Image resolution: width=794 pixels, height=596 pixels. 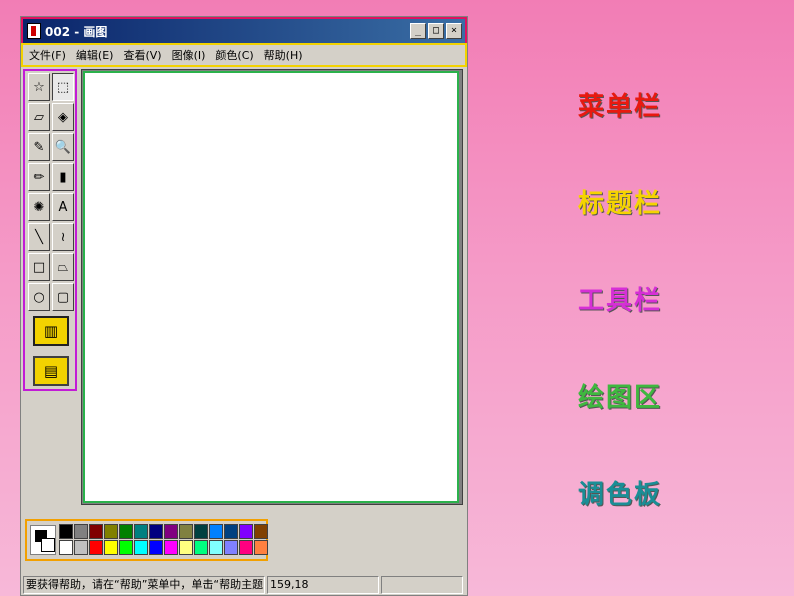 I want to click on pencil-icon: ✏, so click(x=39, y=177).